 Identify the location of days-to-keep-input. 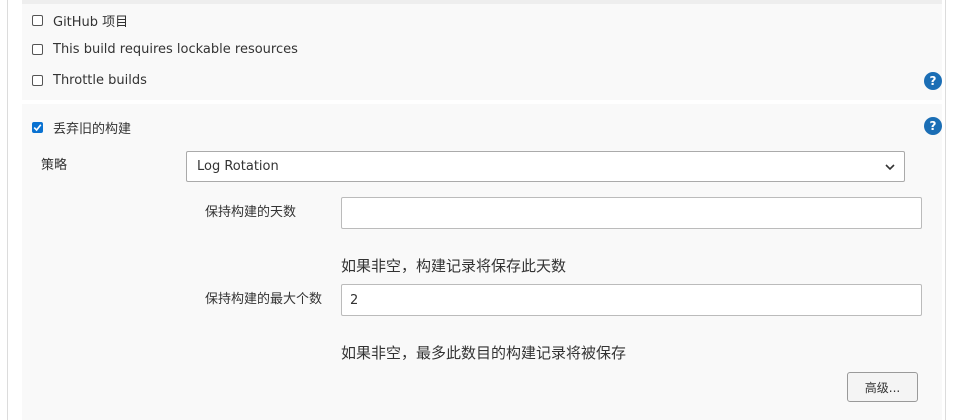
(631, 213).